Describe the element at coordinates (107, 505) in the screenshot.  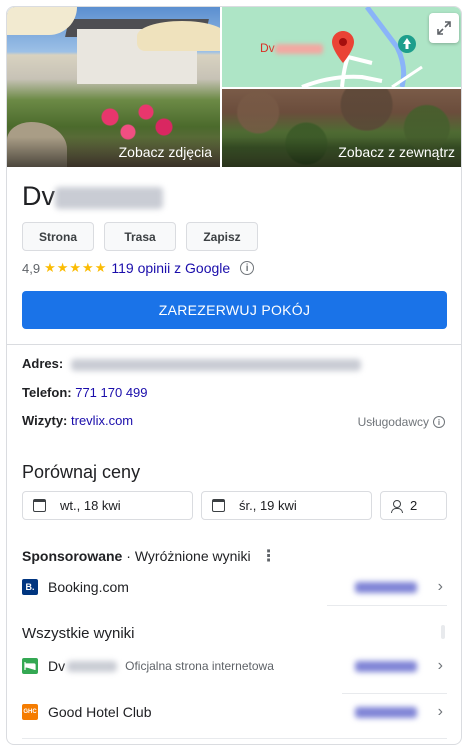
I see `checkin-date-picker: wt., 18 kwi` at that location.